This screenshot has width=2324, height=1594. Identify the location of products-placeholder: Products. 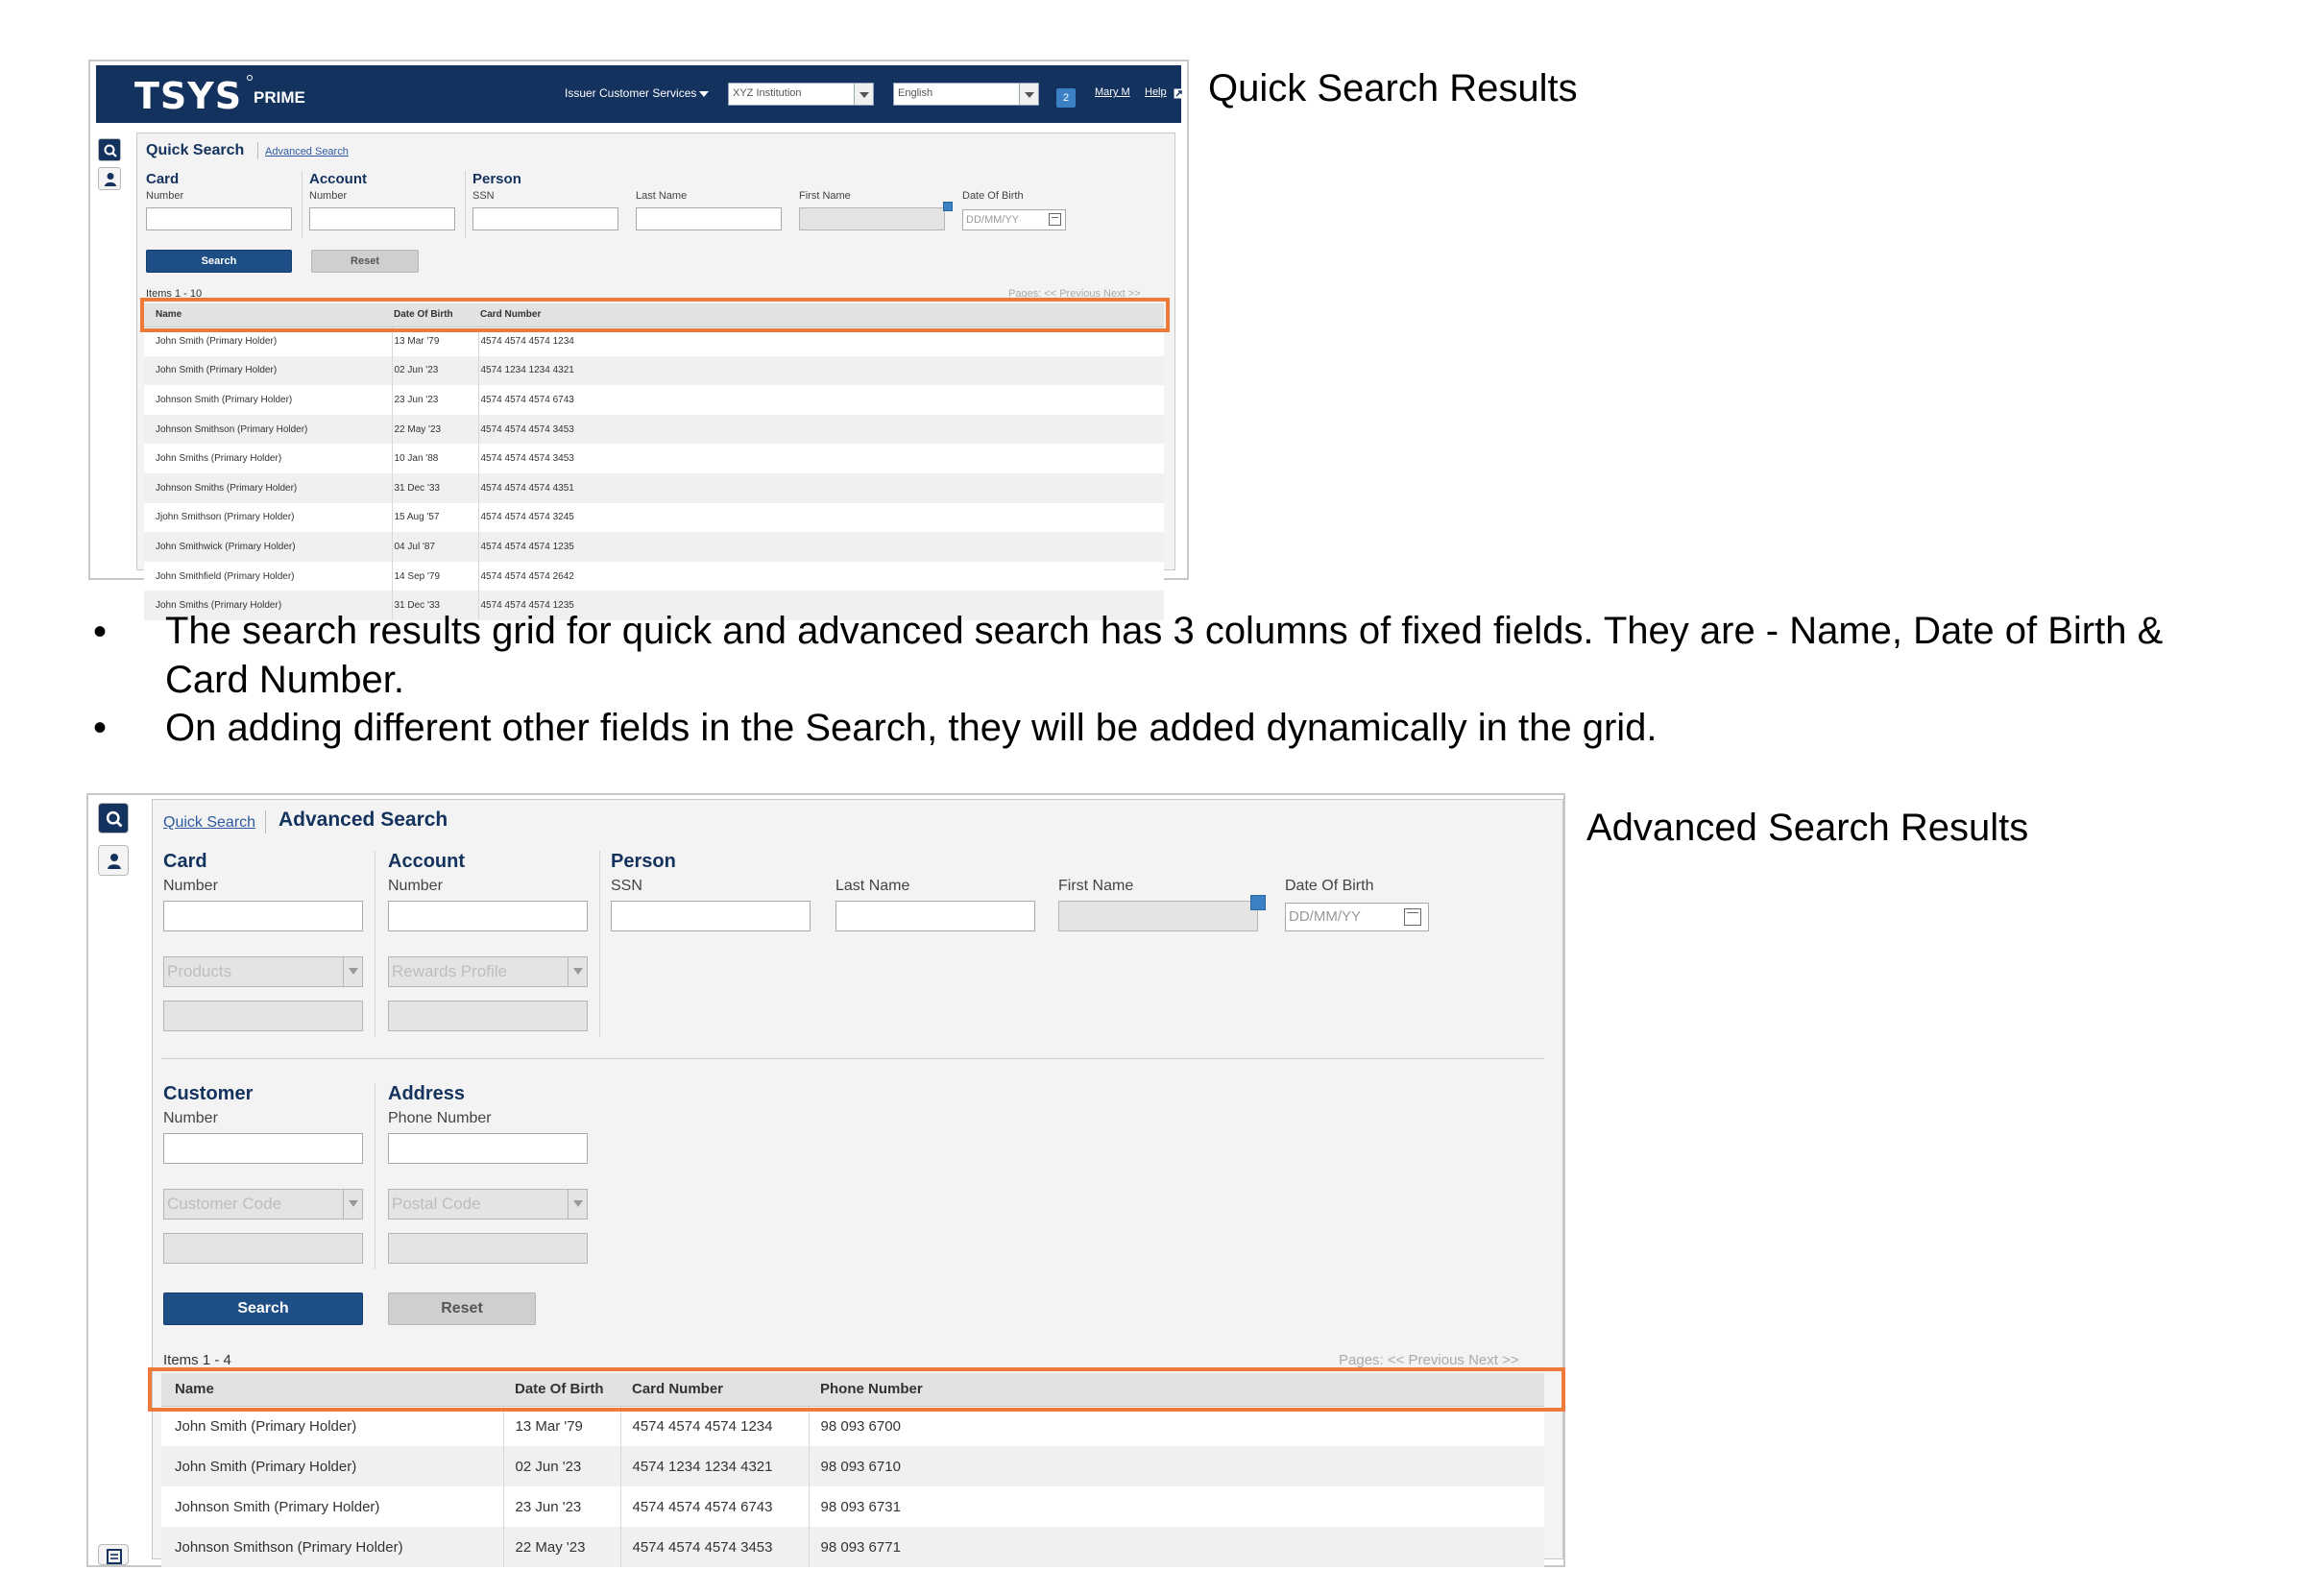
(199, 971).